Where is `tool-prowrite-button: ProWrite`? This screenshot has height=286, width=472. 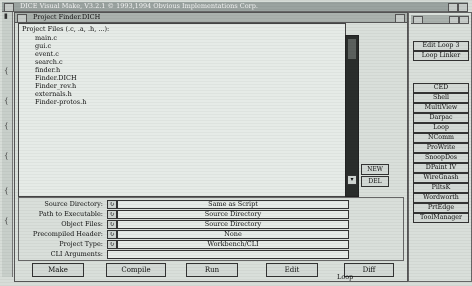 tool-prowrite-button: ProWrite is located at coordinates (441, 148).